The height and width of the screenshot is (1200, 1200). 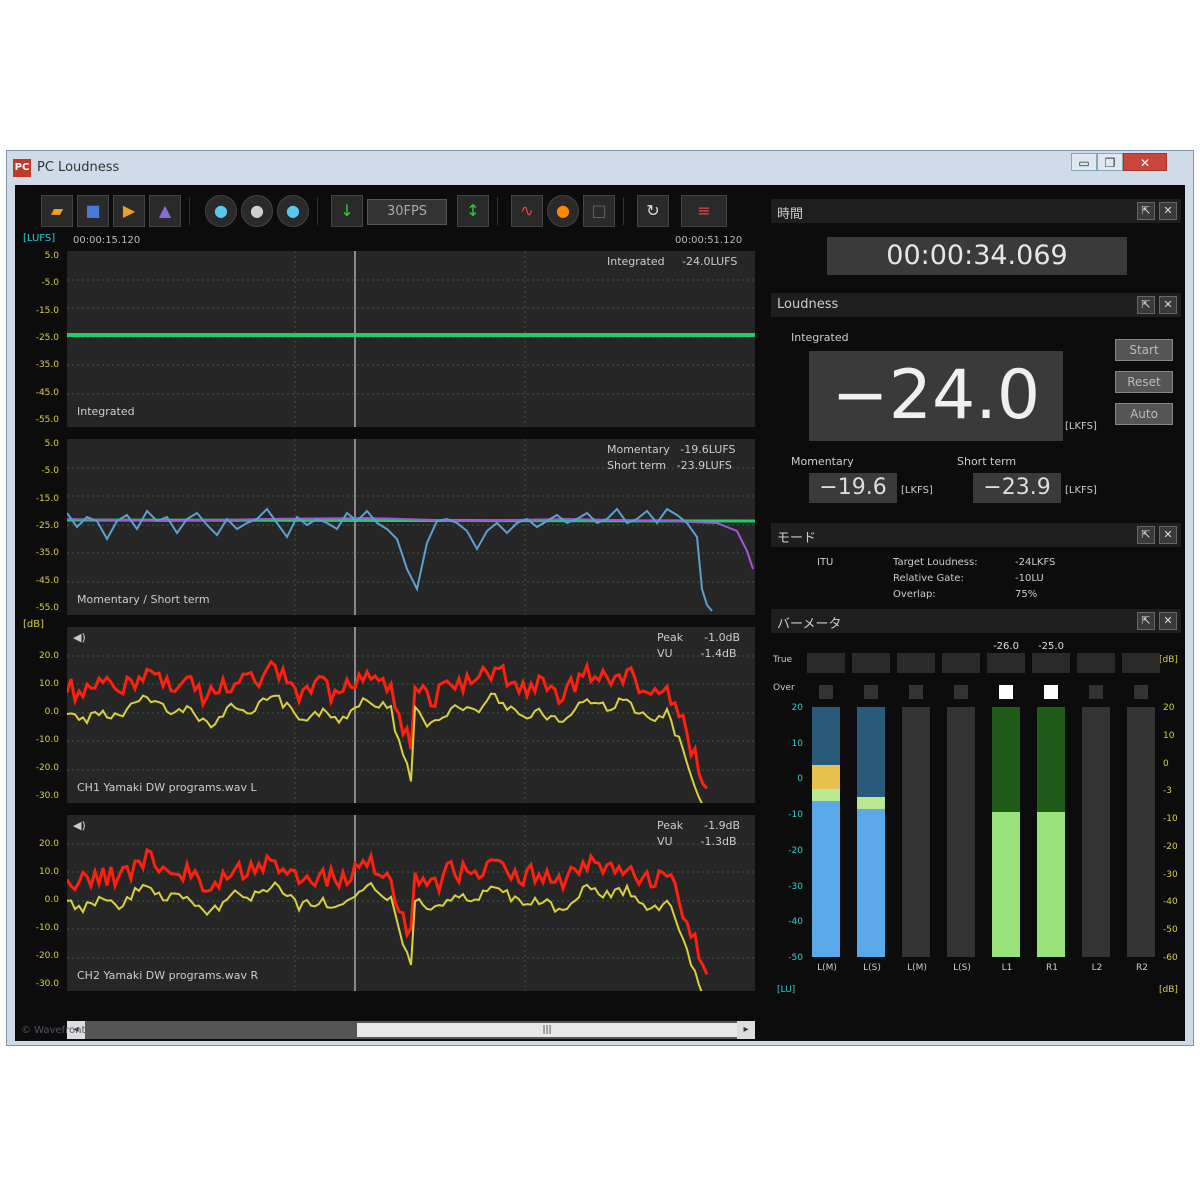 I want to click on over-label: Over, so click(x=784, y=688).